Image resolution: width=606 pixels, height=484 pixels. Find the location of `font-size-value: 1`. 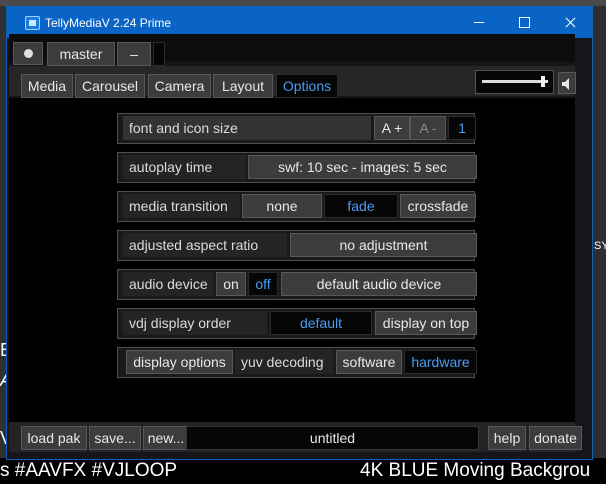

font-size-value: 1 is located at coordinates (462, 128).